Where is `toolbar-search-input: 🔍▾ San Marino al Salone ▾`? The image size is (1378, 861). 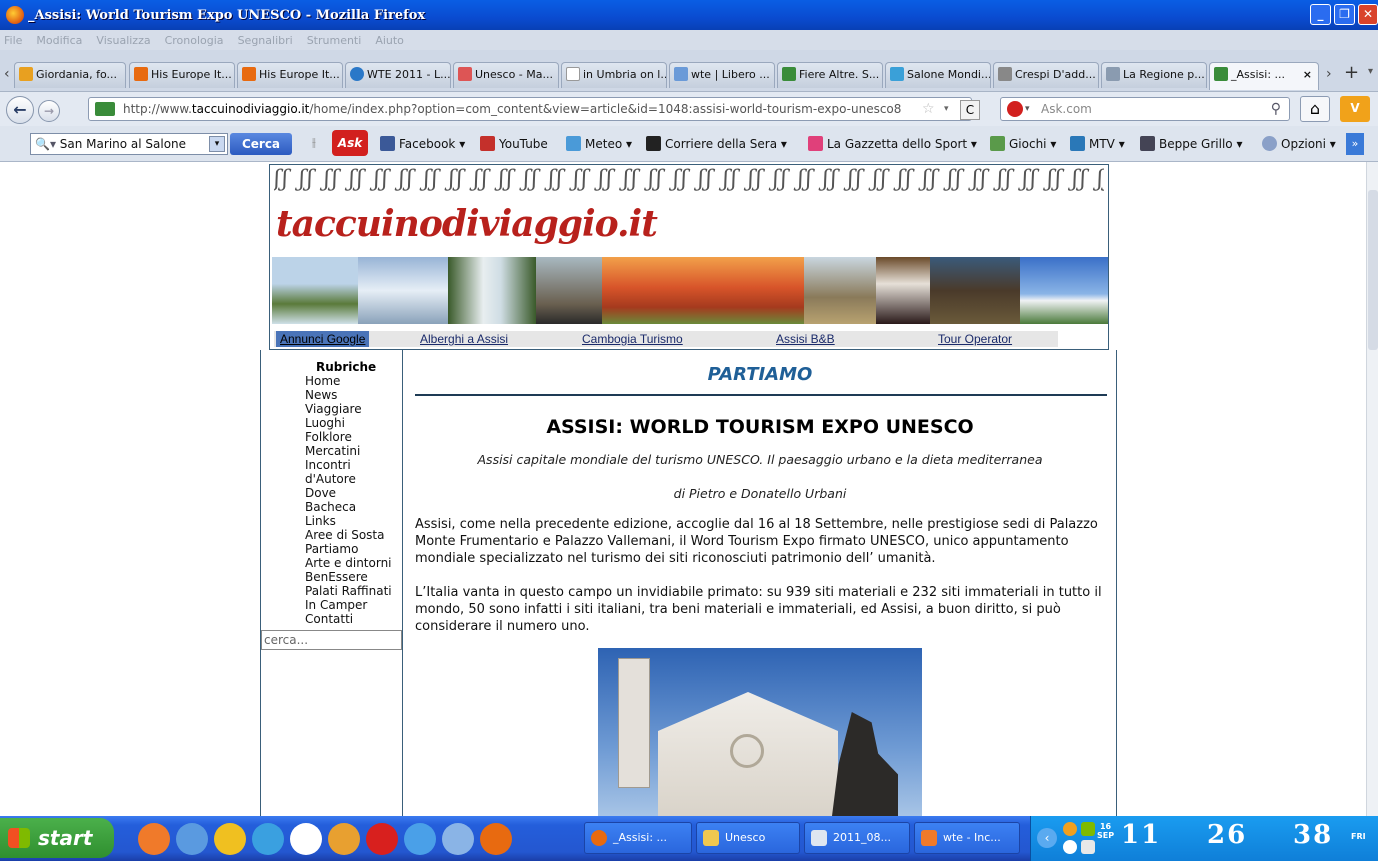 toolbar-search-input: 🔍▾ San Marino al Salone ▾ is located at coordinates (129, 144).